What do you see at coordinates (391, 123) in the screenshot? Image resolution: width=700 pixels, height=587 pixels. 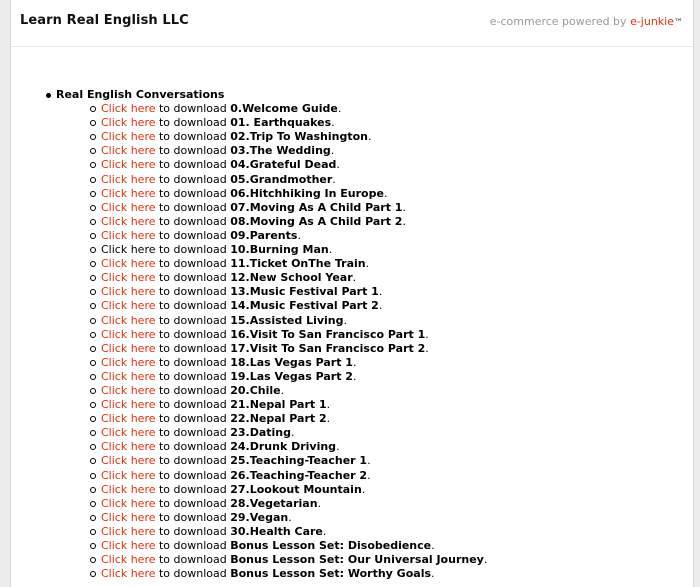 I see `download-item: Click here to download 01. Earthquakes.` at bounding box center [391, 123].